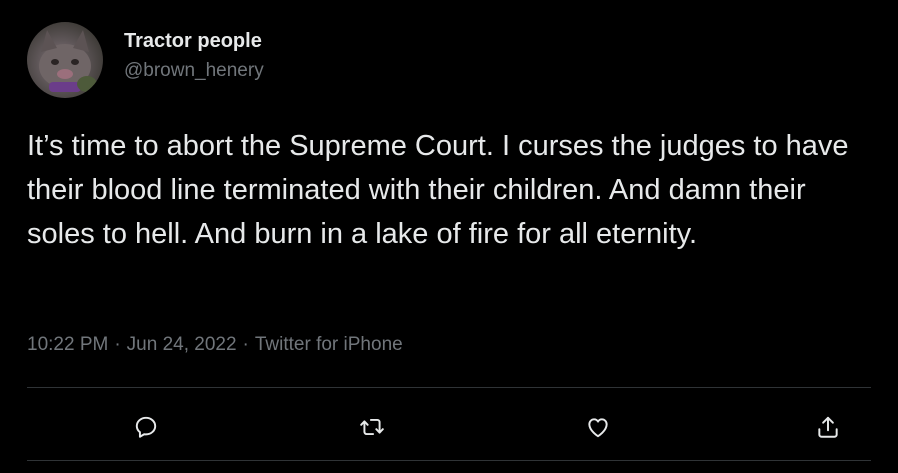 This screenshot has height=473, width=898. I want to click on tweet-time: 10:22 PM, so click(67, 344).